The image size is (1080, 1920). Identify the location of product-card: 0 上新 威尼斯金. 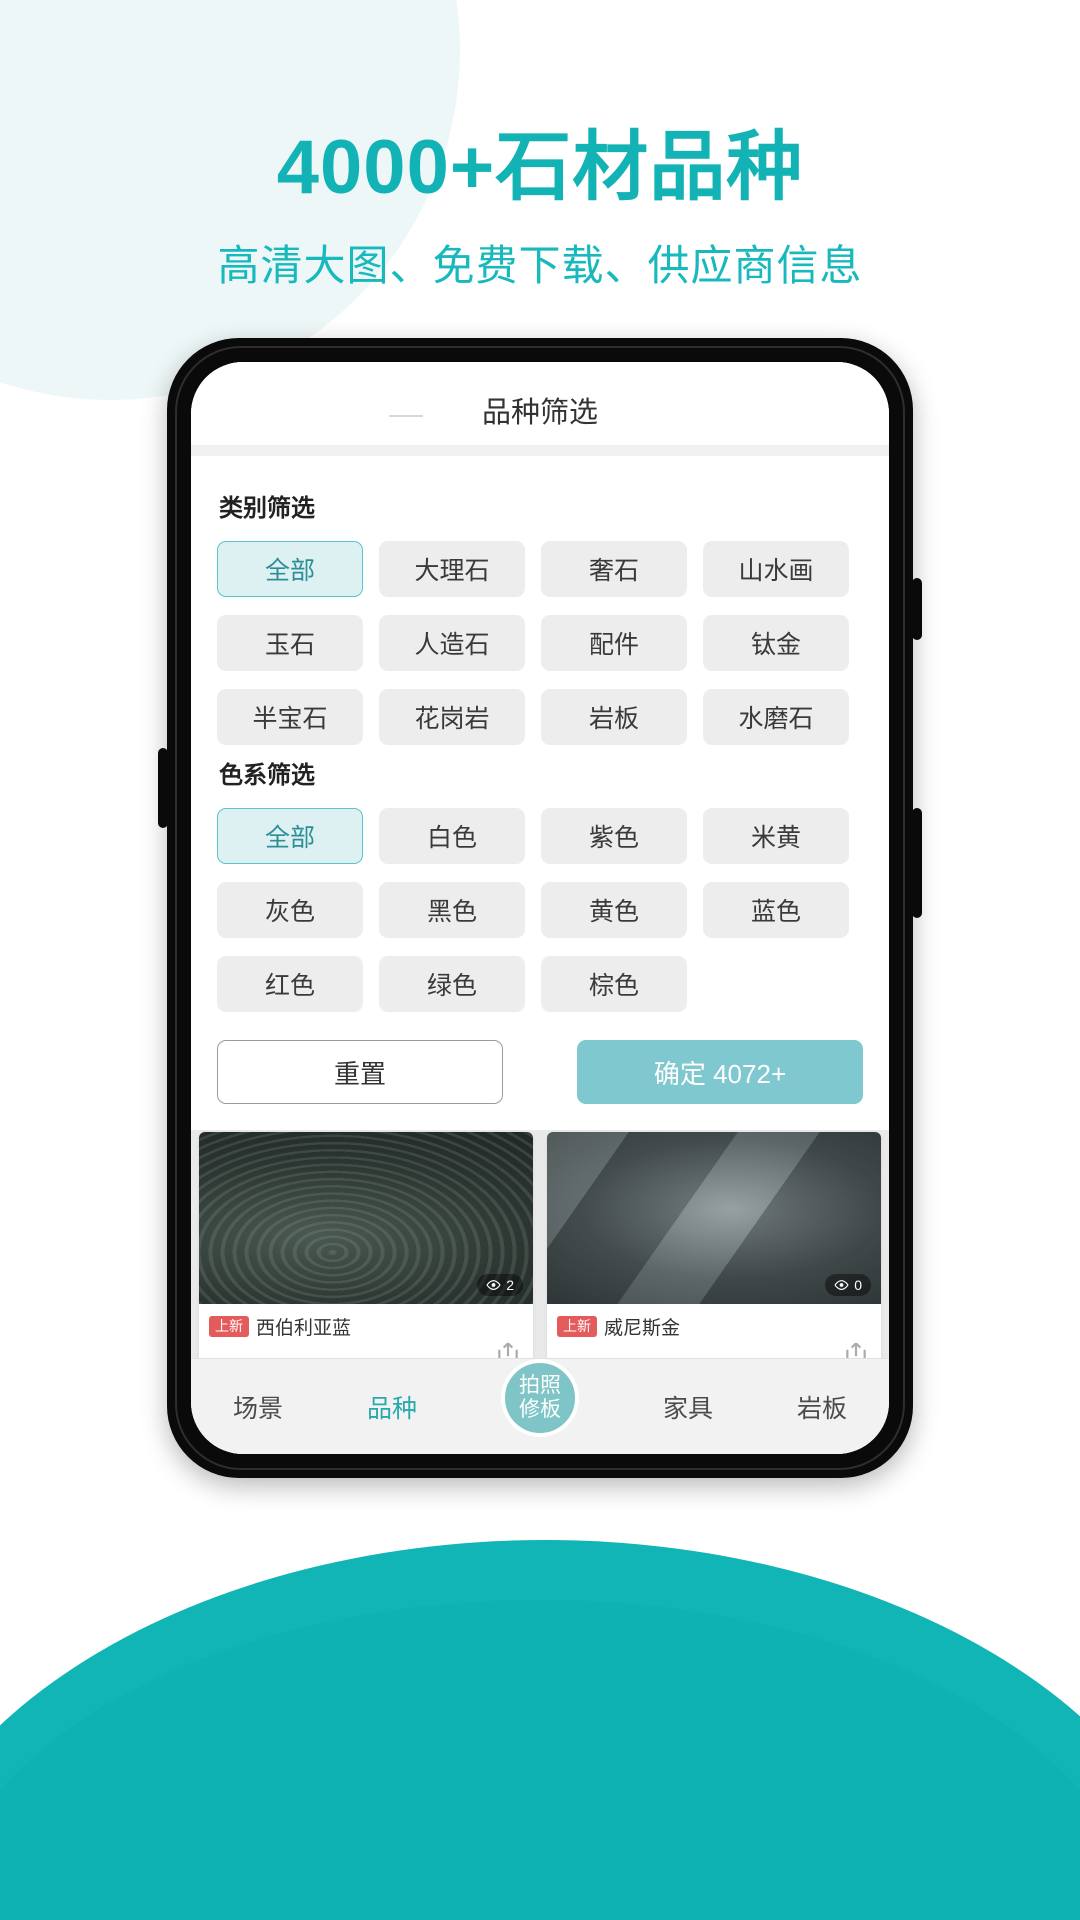
(714, 1253).